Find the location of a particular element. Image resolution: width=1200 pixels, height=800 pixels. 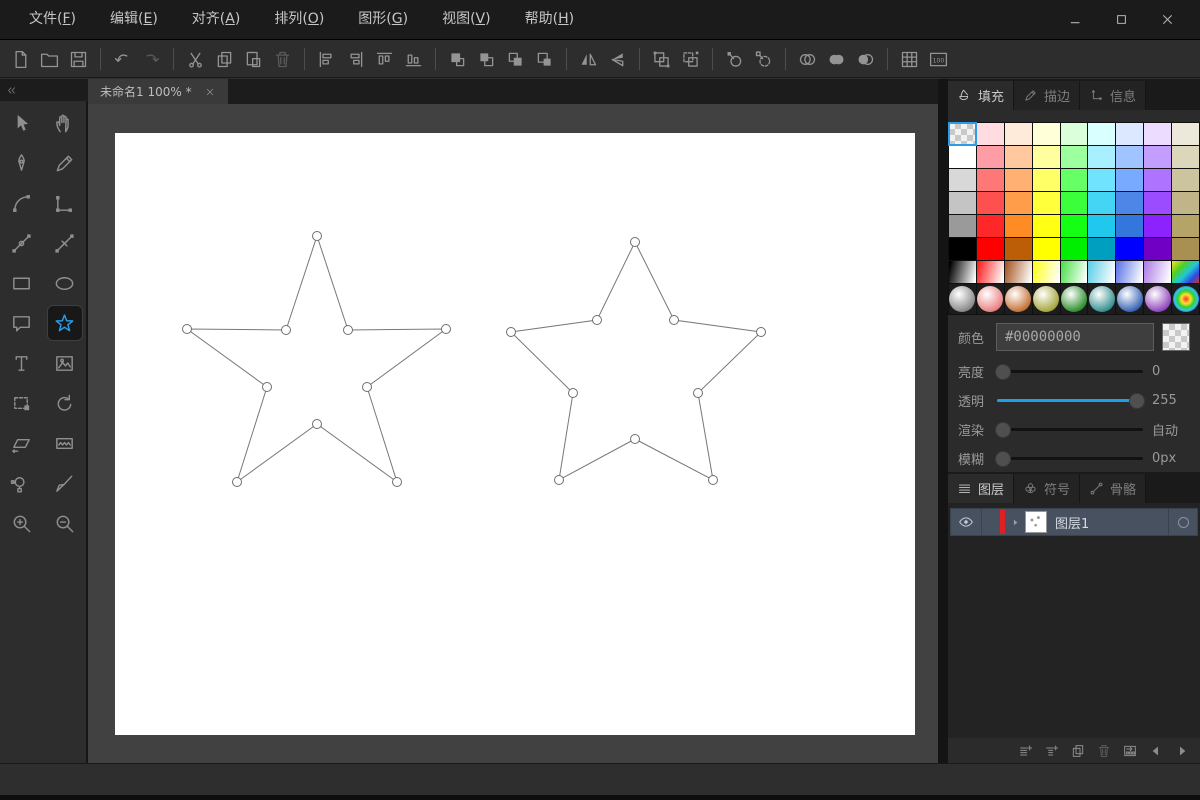

swatch-rainbow-radial is located at coordinates (1185, 299).